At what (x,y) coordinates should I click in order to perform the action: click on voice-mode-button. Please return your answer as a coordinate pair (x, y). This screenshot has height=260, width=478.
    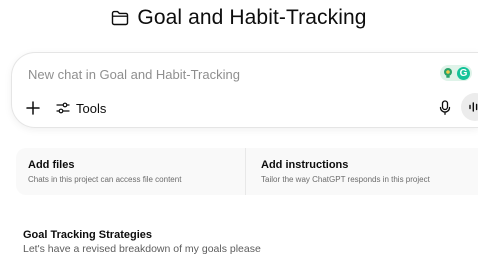
    Looking at the image, I should click on (469, 107).